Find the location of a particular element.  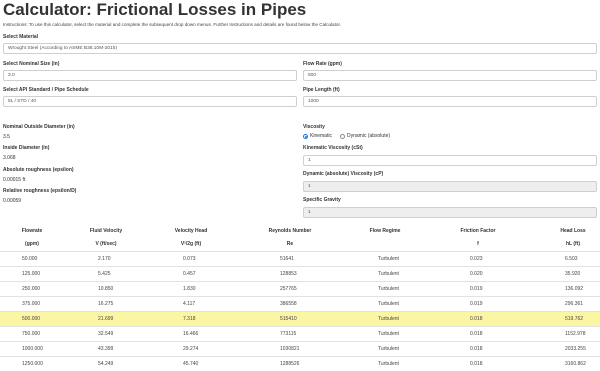

table-cell: 0.023 is located at coordinates (476, 259).